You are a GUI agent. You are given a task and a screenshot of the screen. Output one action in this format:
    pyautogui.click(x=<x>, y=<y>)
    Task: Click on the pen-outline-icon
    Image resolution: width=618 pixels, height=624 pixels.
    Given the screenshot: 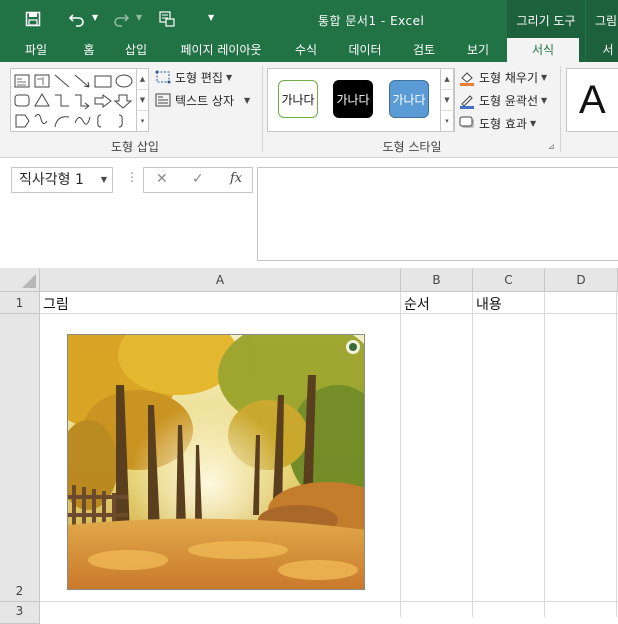 What is the action you would take?
    pyautogui.click(x=467, y=101)
    